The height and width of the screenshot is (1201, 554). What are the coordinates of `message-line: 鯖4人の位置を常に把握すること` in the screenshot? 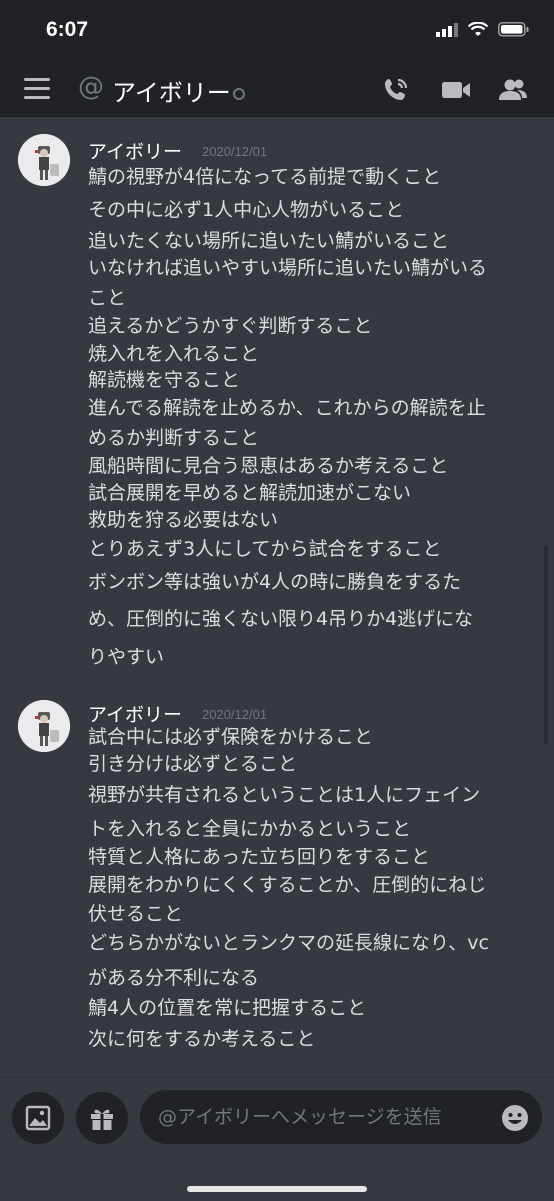 It's located at (227, 1008).